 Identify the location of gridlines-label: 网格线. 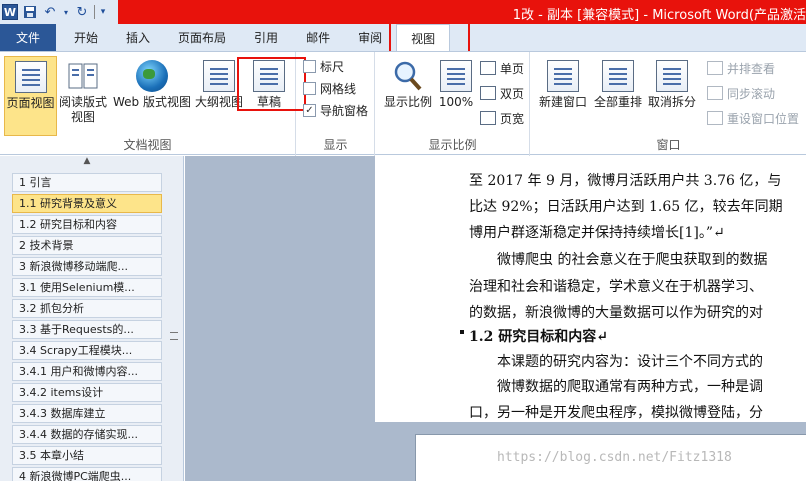
(338, 88).